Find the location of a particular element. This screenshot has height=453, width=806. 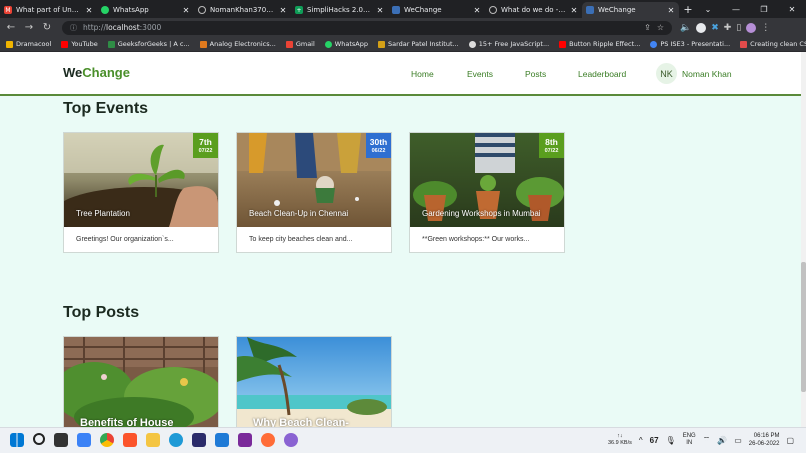

extension-x-icon: ✖ is located at coordinates (715, 28).